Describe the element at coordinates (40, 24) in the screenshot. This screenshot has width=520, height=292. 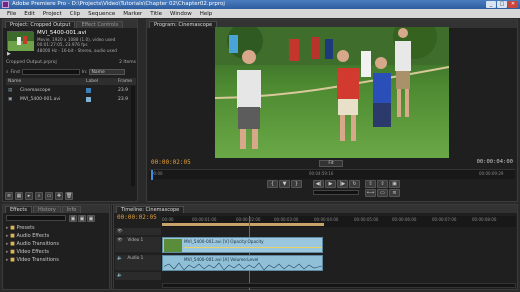
I see `tab-project: Project: Cropped Output` at that location.